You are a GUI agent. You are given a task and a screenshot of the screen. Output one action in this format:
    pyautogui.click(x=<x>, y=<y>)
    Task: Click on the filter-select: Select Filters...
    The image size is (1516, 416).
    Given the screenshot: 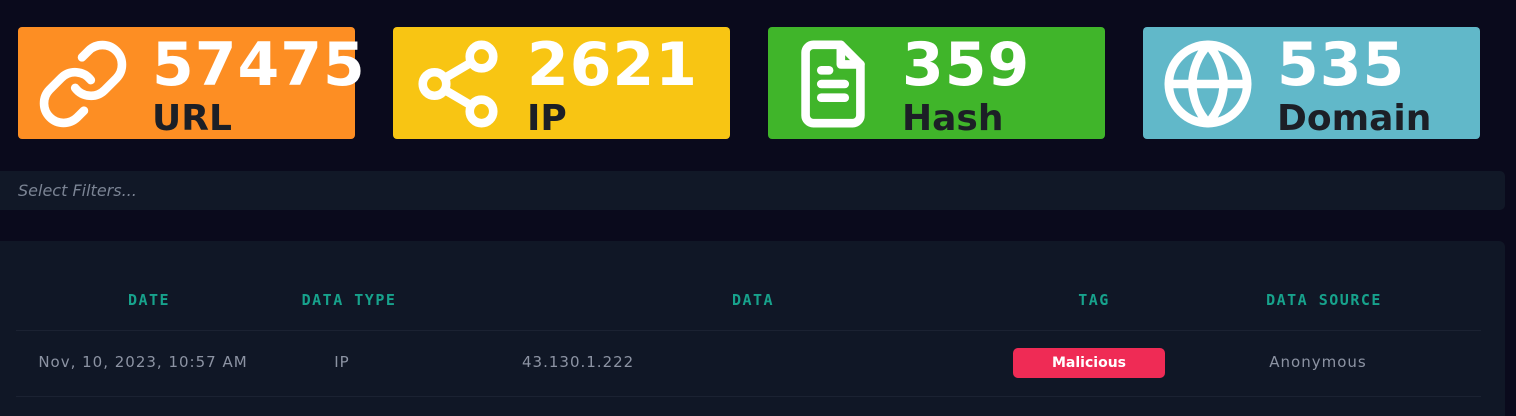 What is the action you would take?
    pyautogui.click(x=752, y=190)
    